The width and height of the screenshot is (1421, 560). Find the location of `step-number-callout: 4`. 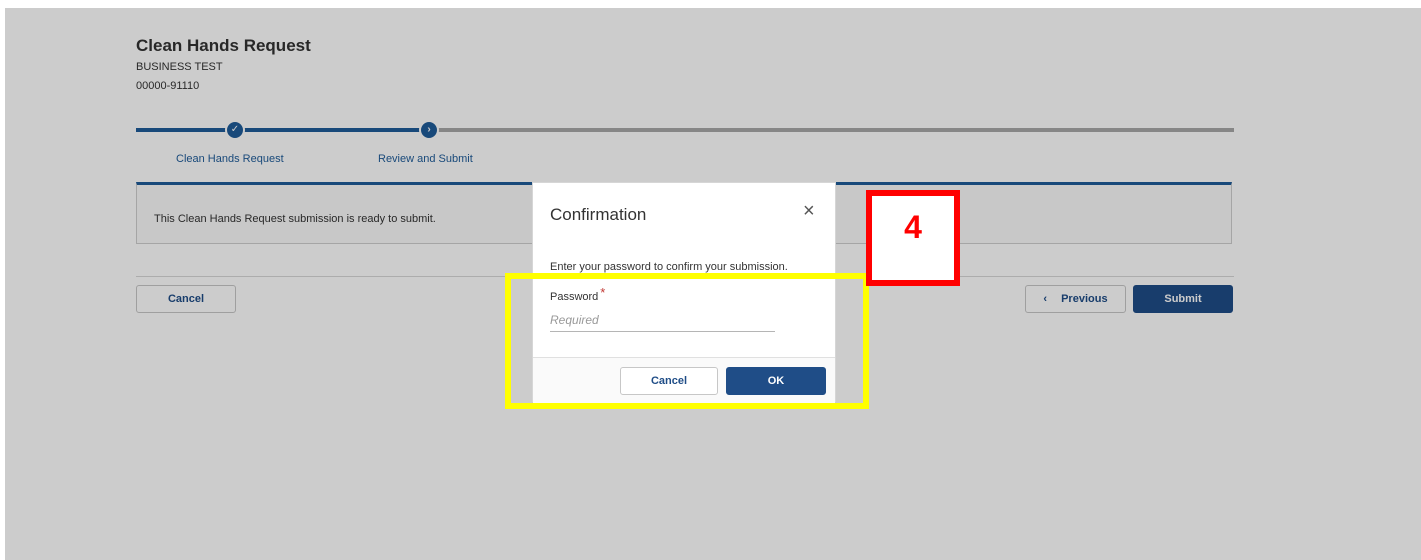

step-number-callout: 4 is located at coordinates (913, 238).